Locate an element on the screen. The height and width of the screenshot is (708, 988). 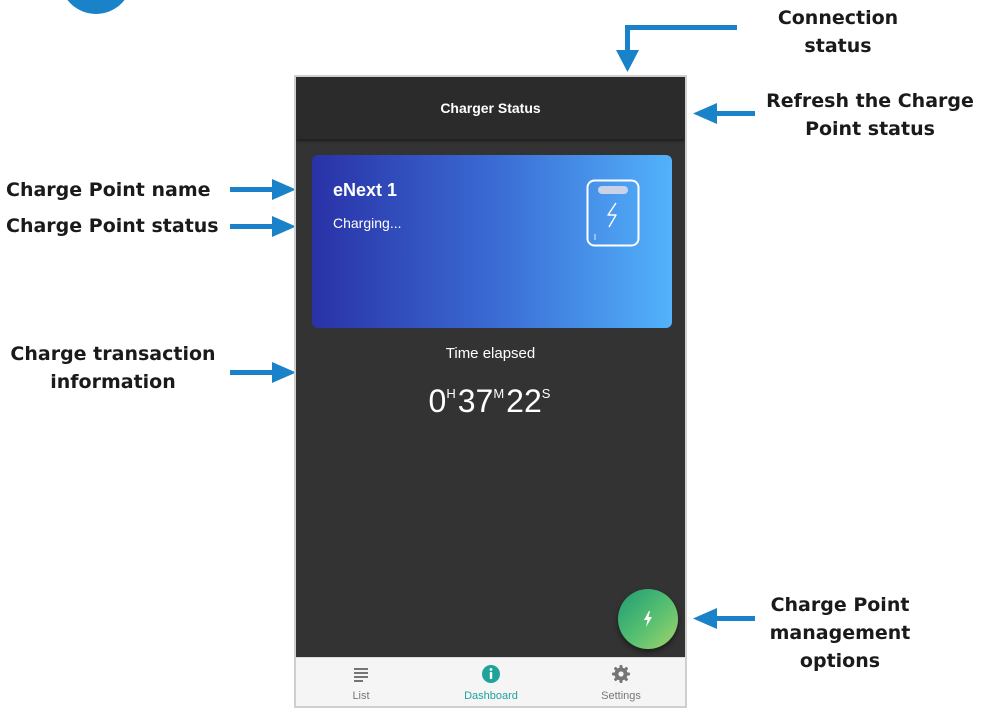
callout-management-options: Charge Point management options is located at coordinates (840, 633).